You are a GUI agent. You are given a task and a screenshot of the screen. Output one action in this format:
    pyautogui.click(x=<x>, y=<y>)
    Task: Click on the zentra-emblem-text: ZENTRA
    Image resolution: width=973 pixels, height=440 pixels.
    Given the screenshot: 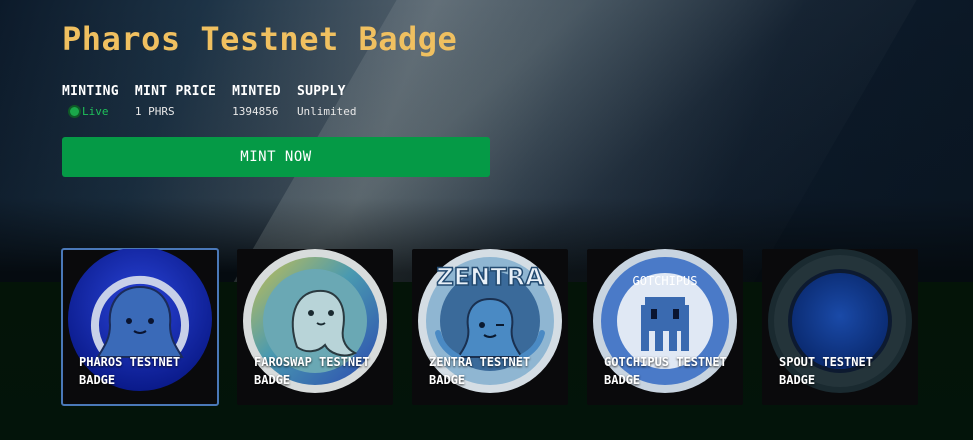 What is the action you would take?
    pyautogui.click(x=490, y=277)
    